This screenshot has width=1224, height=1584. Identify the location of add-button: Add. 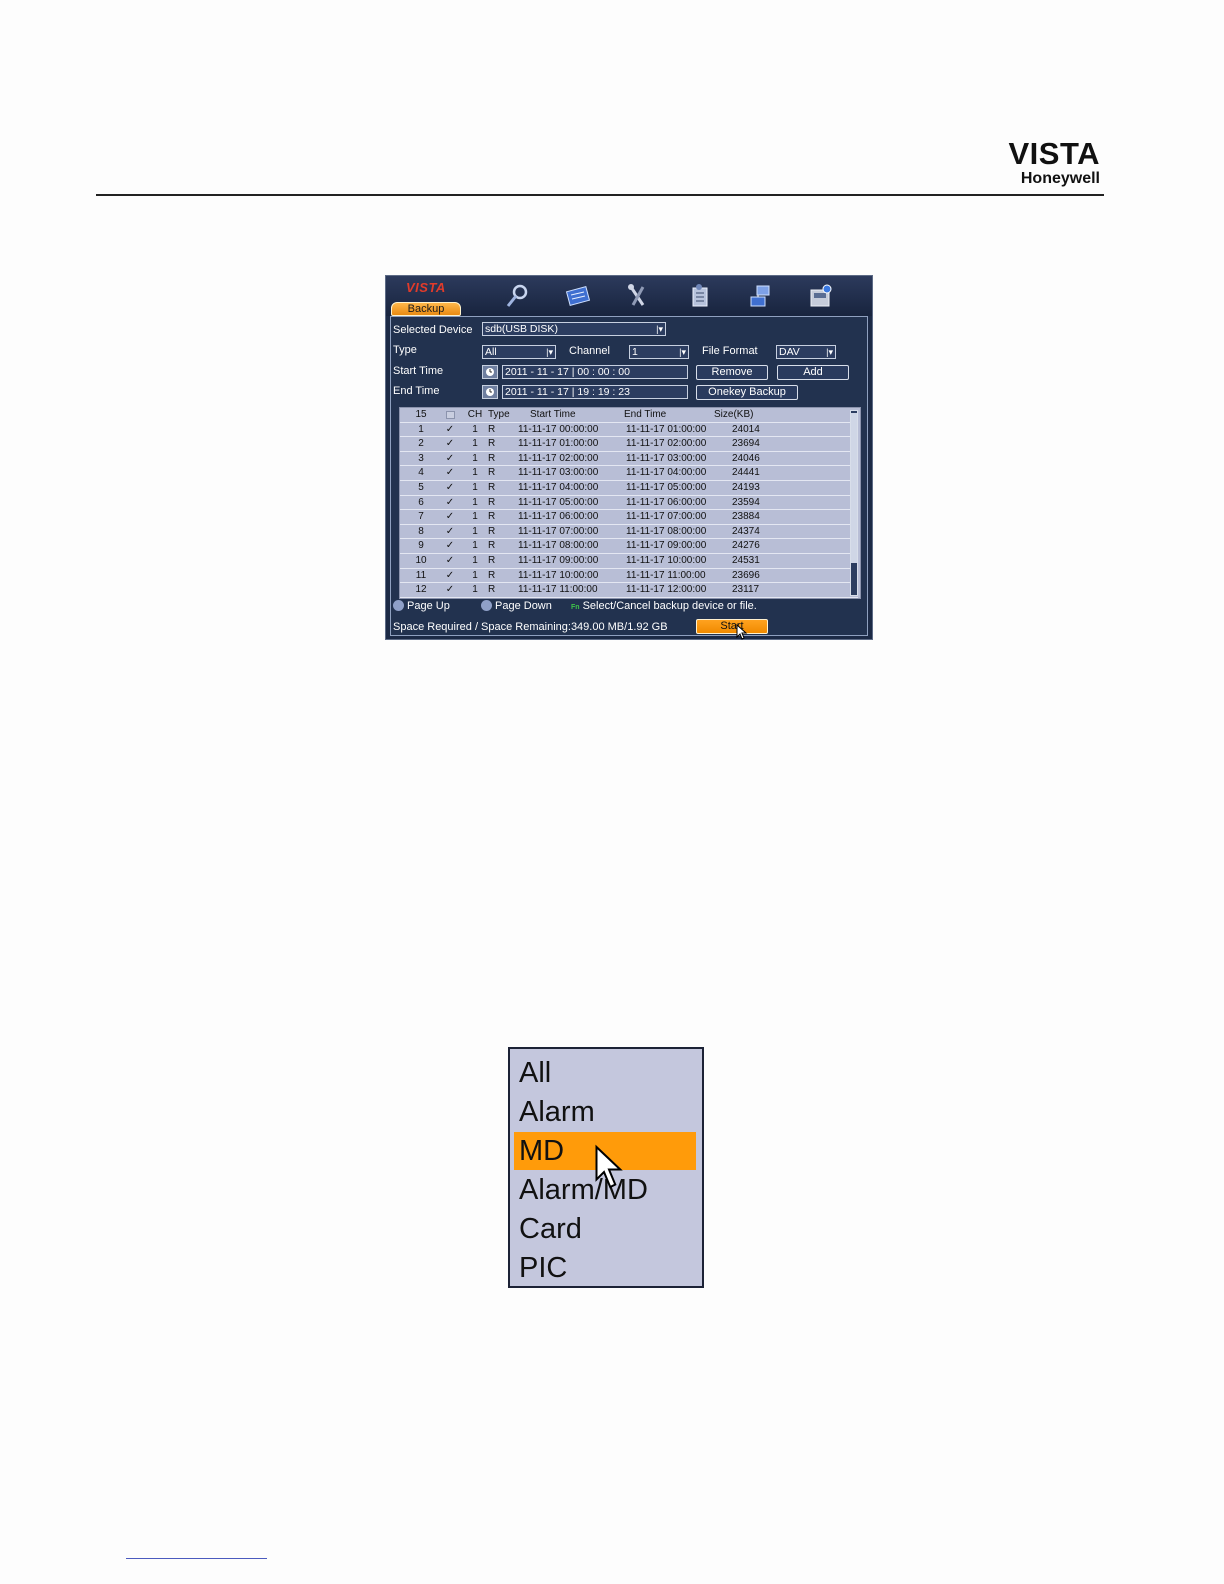
(813, 372).